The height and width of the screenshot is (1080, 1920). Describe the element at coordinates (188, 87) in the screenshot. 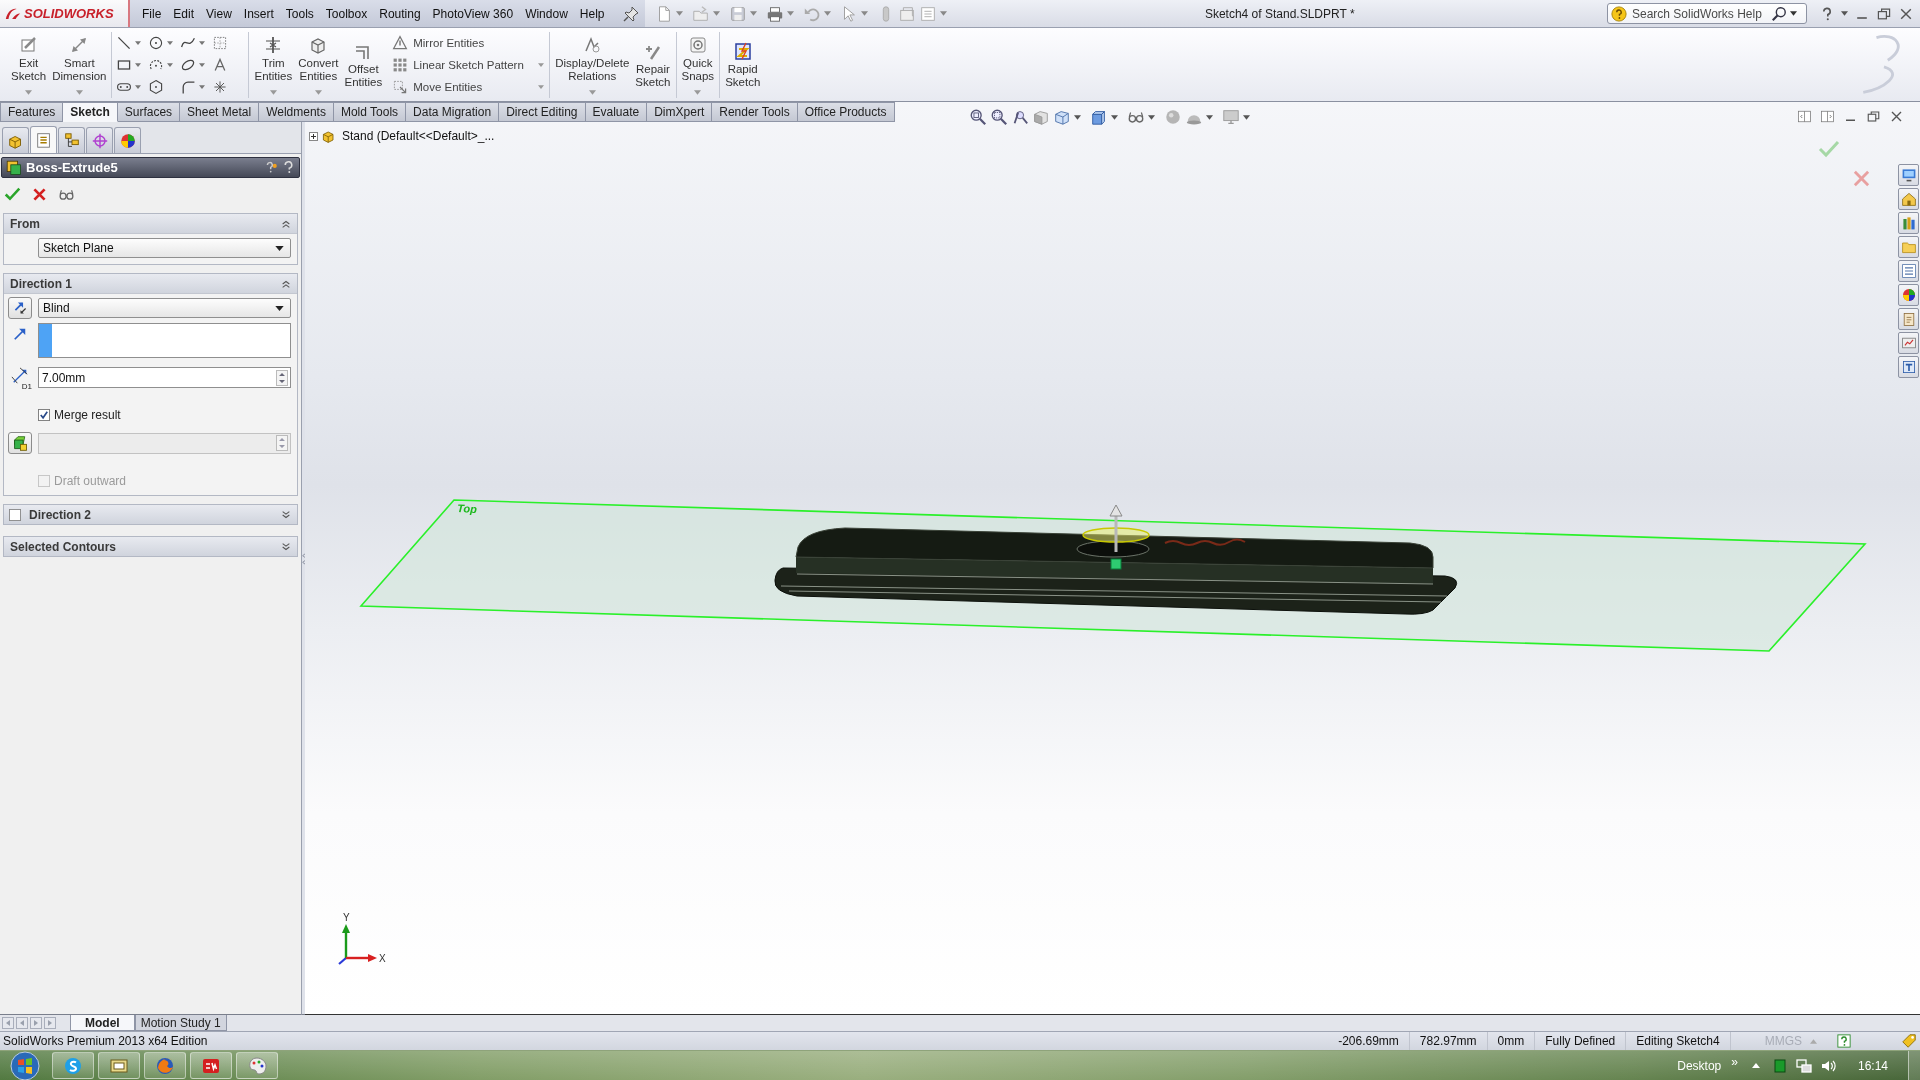

I see `fillet-tool-icon` at that location.